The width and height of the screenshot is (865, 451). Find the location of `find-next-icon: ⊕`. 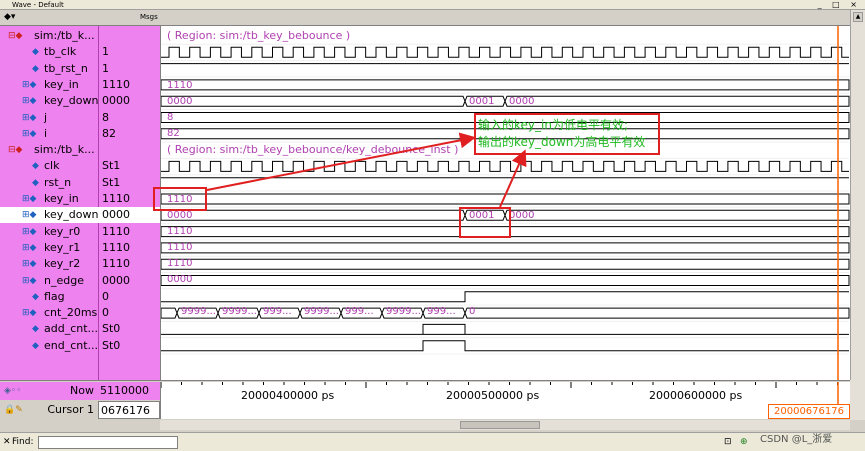

find-next-icon: ⊕ is located at coordinates (744, 442).